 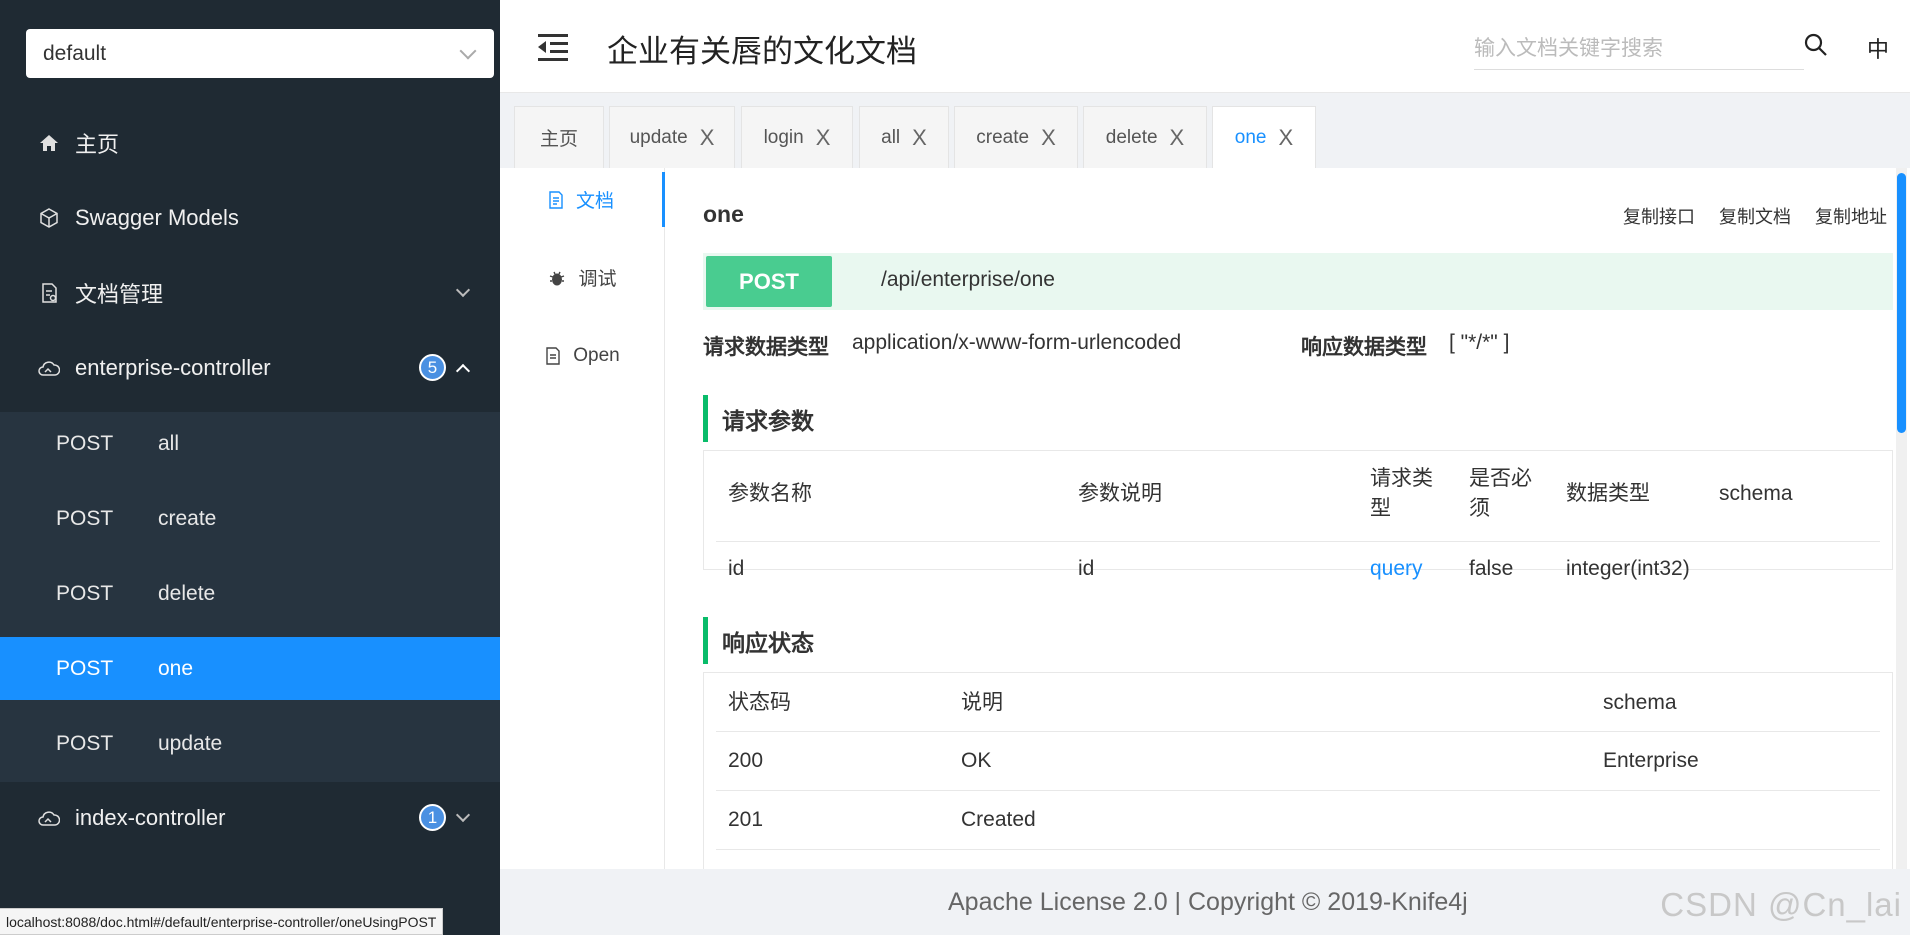 I want to click on table-header-row: 参数名称 参数说明 请求类 型 是否必 须 数据类型 schema, so click(x=1298, y=496).